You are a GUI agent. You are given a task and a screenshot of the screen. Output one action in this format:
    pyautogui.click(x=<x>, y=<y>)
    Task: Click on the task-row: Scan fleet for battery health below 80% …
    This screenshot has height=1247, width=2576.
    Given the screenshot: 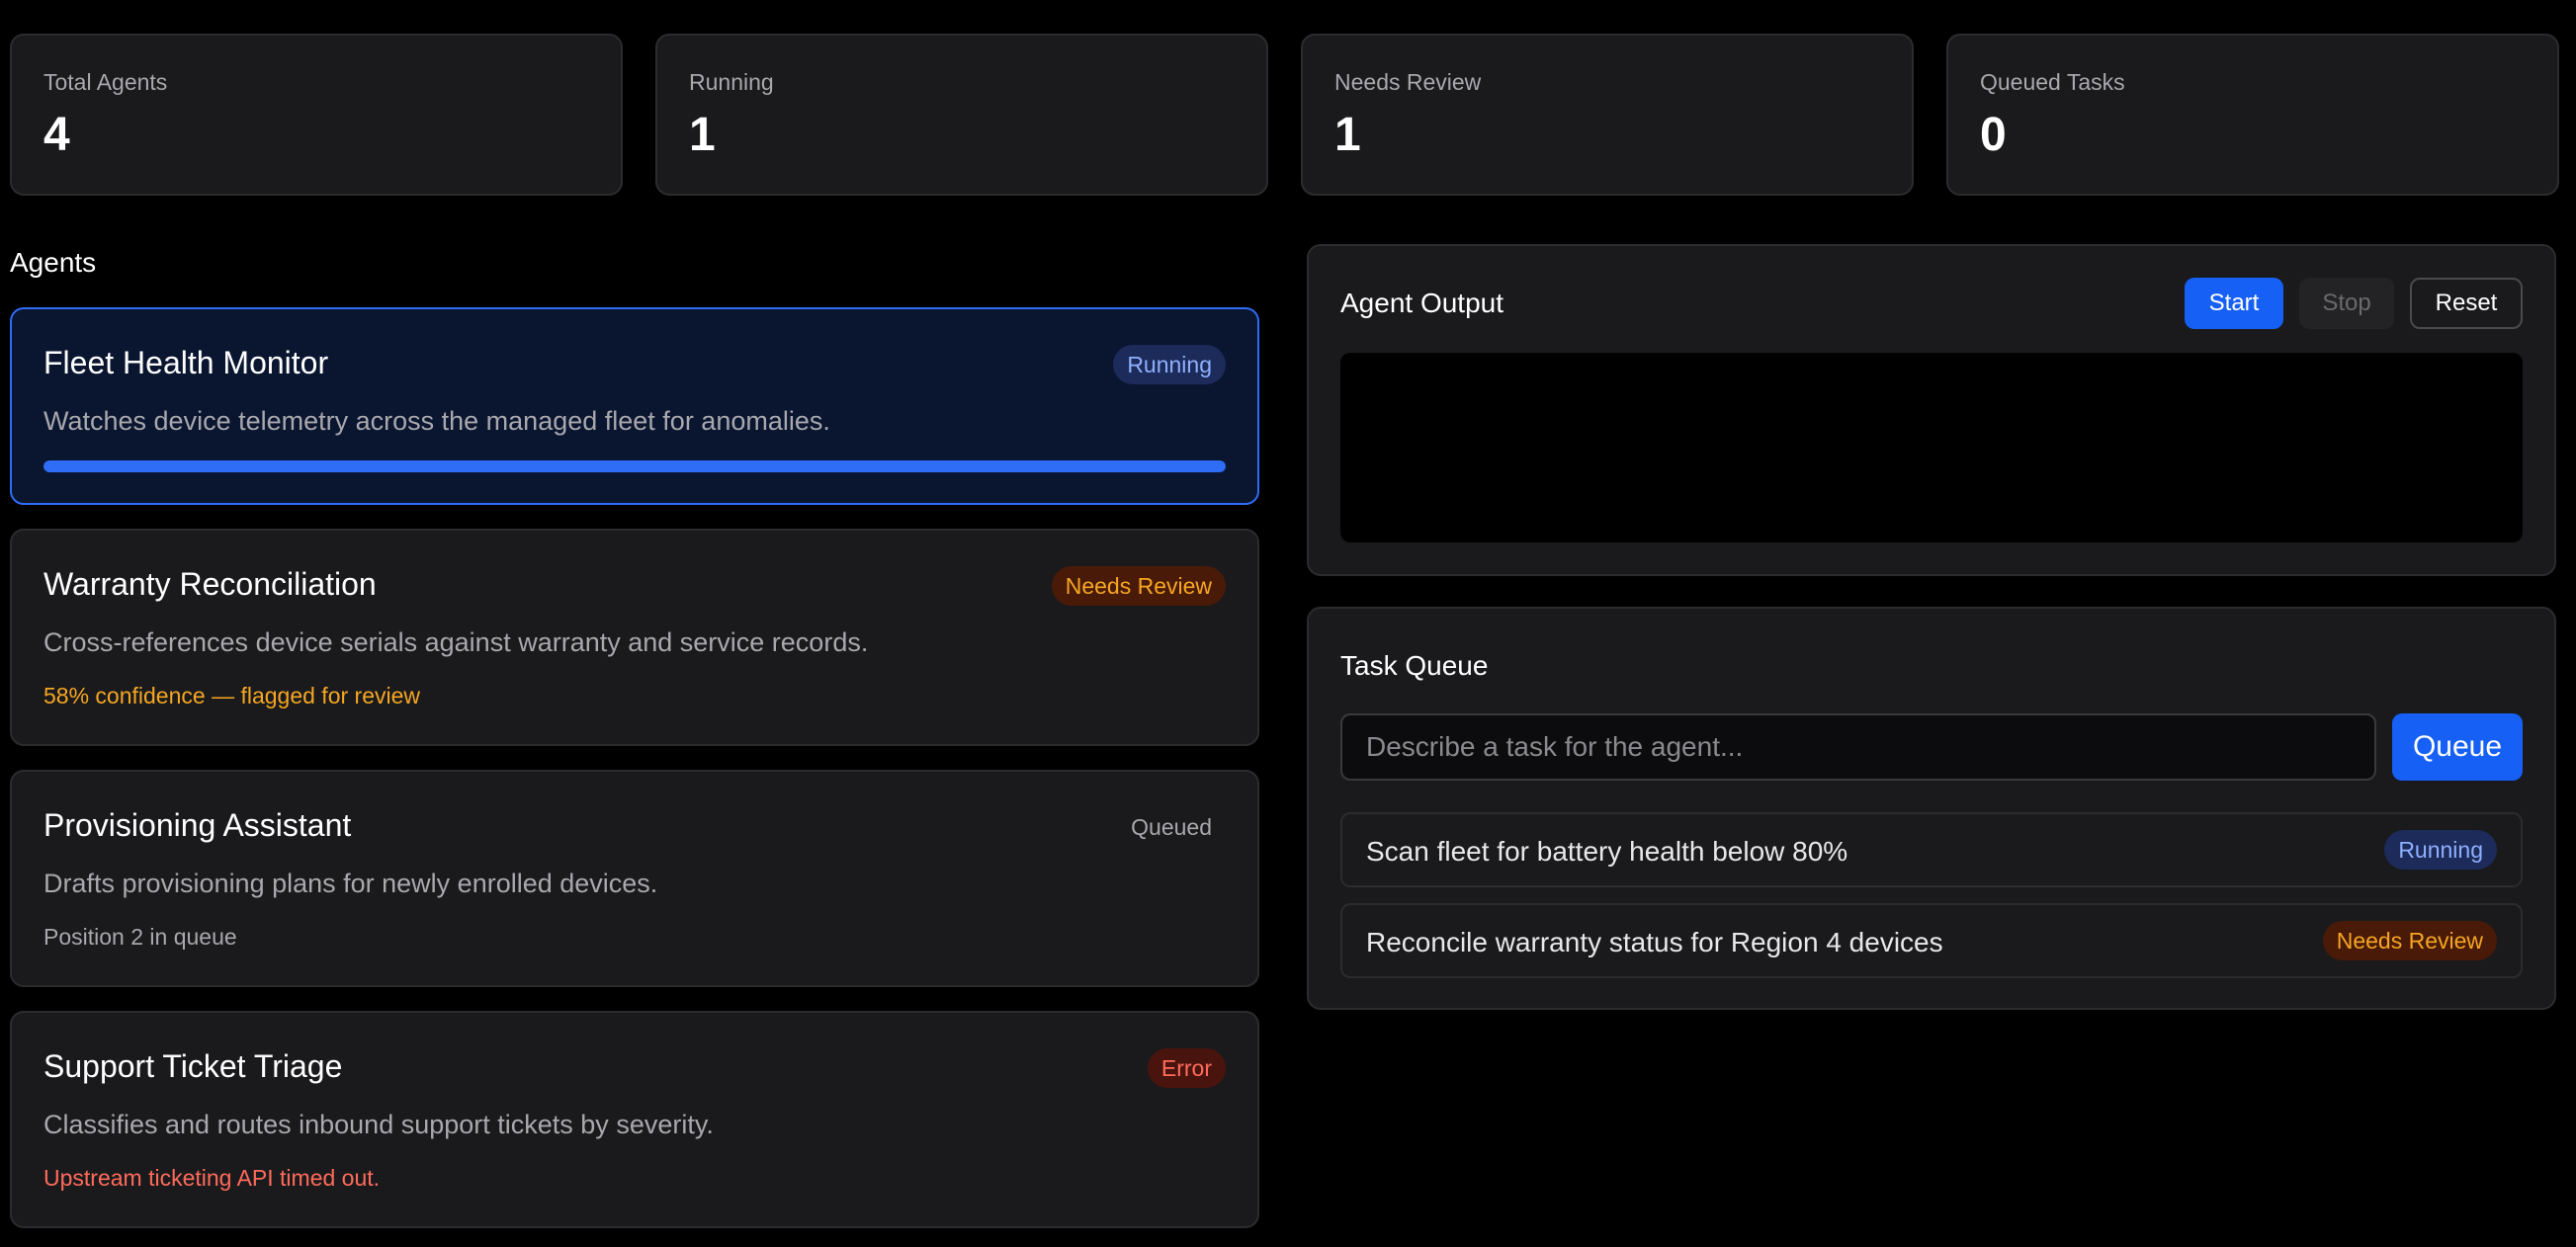 What is the action you would take?
    pyautogui.click(x=1931, y=849)
    